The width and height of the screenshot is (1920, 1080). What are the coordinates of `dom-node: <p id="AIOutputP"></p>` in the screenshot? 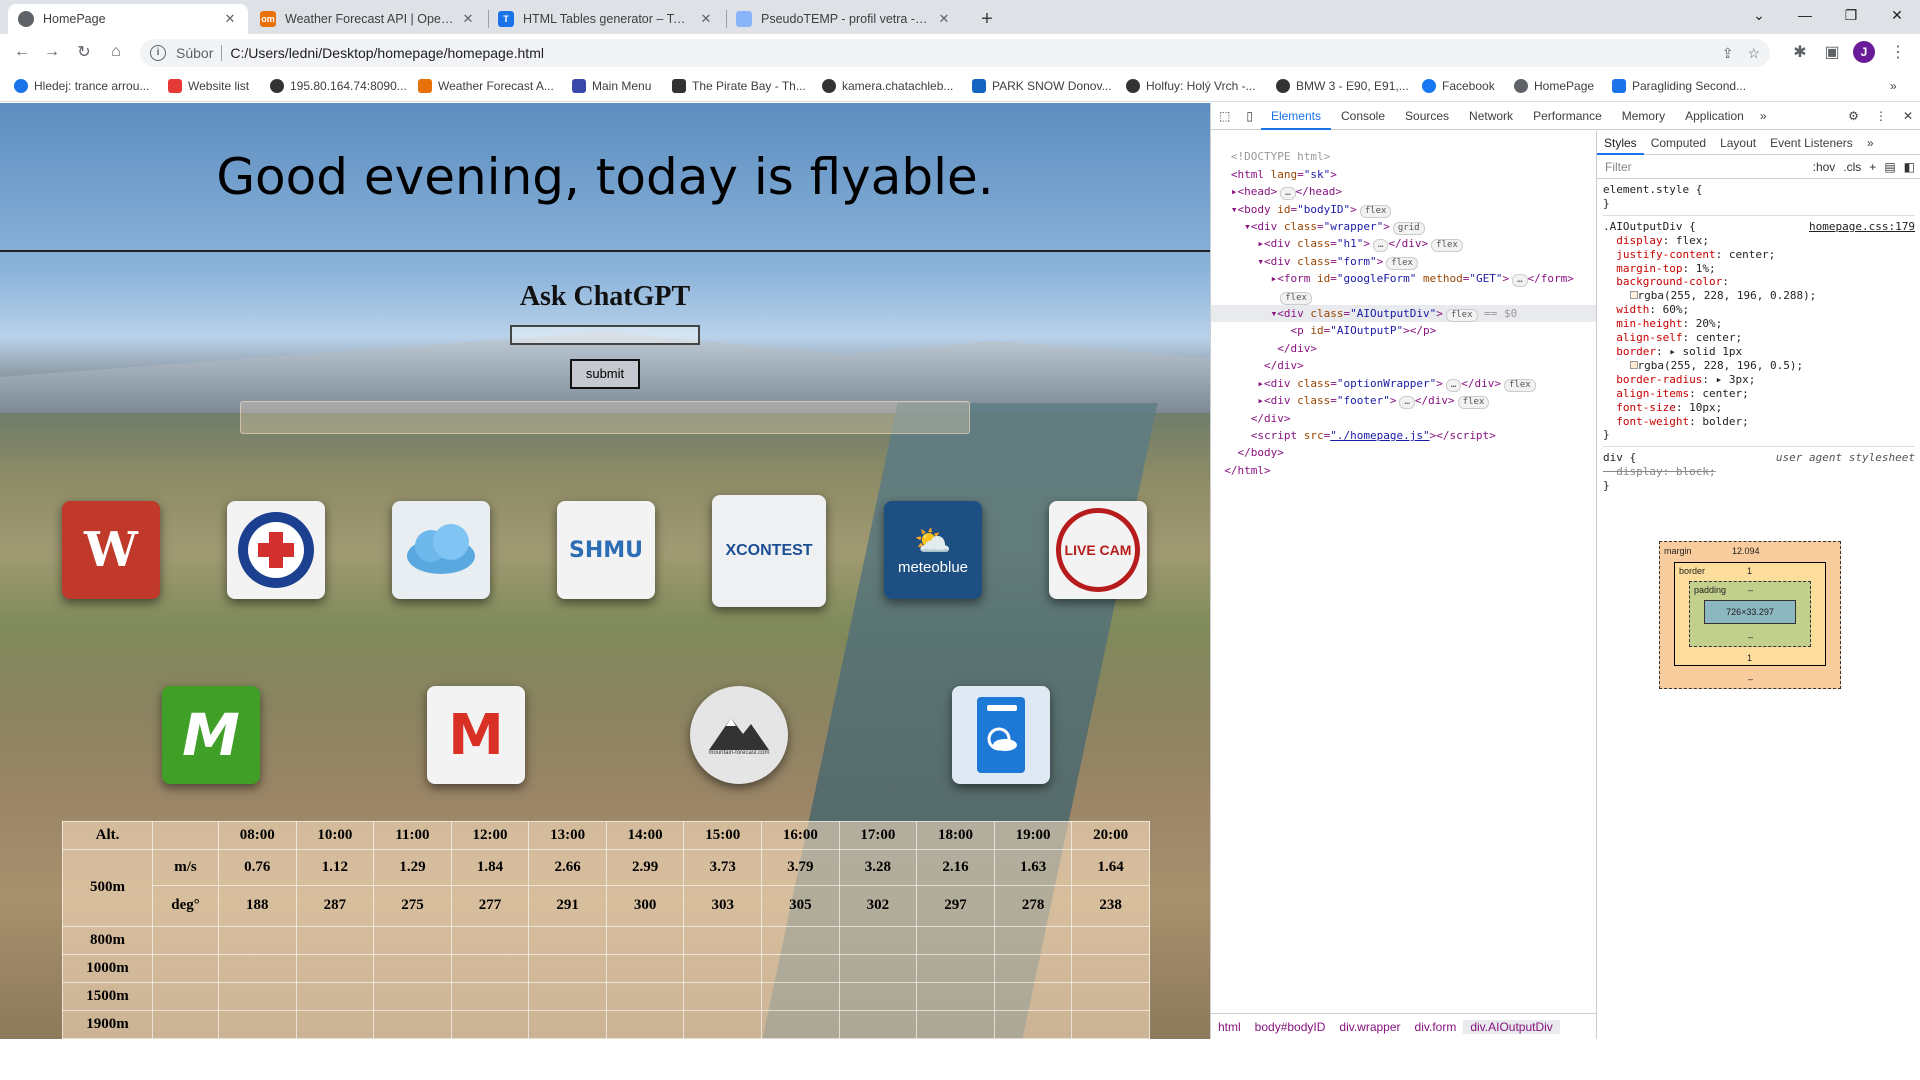 It's located at (1403, 330).